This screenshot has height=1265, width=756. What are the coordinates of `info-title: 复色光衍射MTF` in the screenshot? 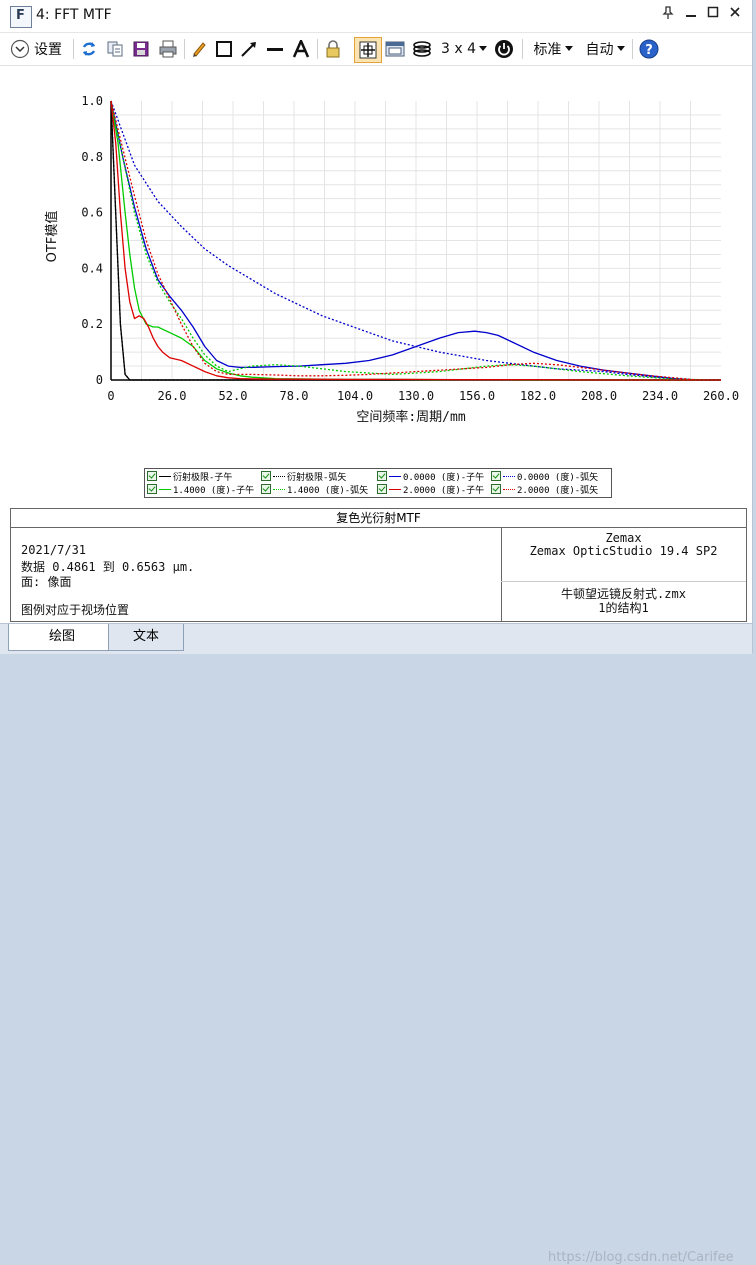 It's located at (378, 518).